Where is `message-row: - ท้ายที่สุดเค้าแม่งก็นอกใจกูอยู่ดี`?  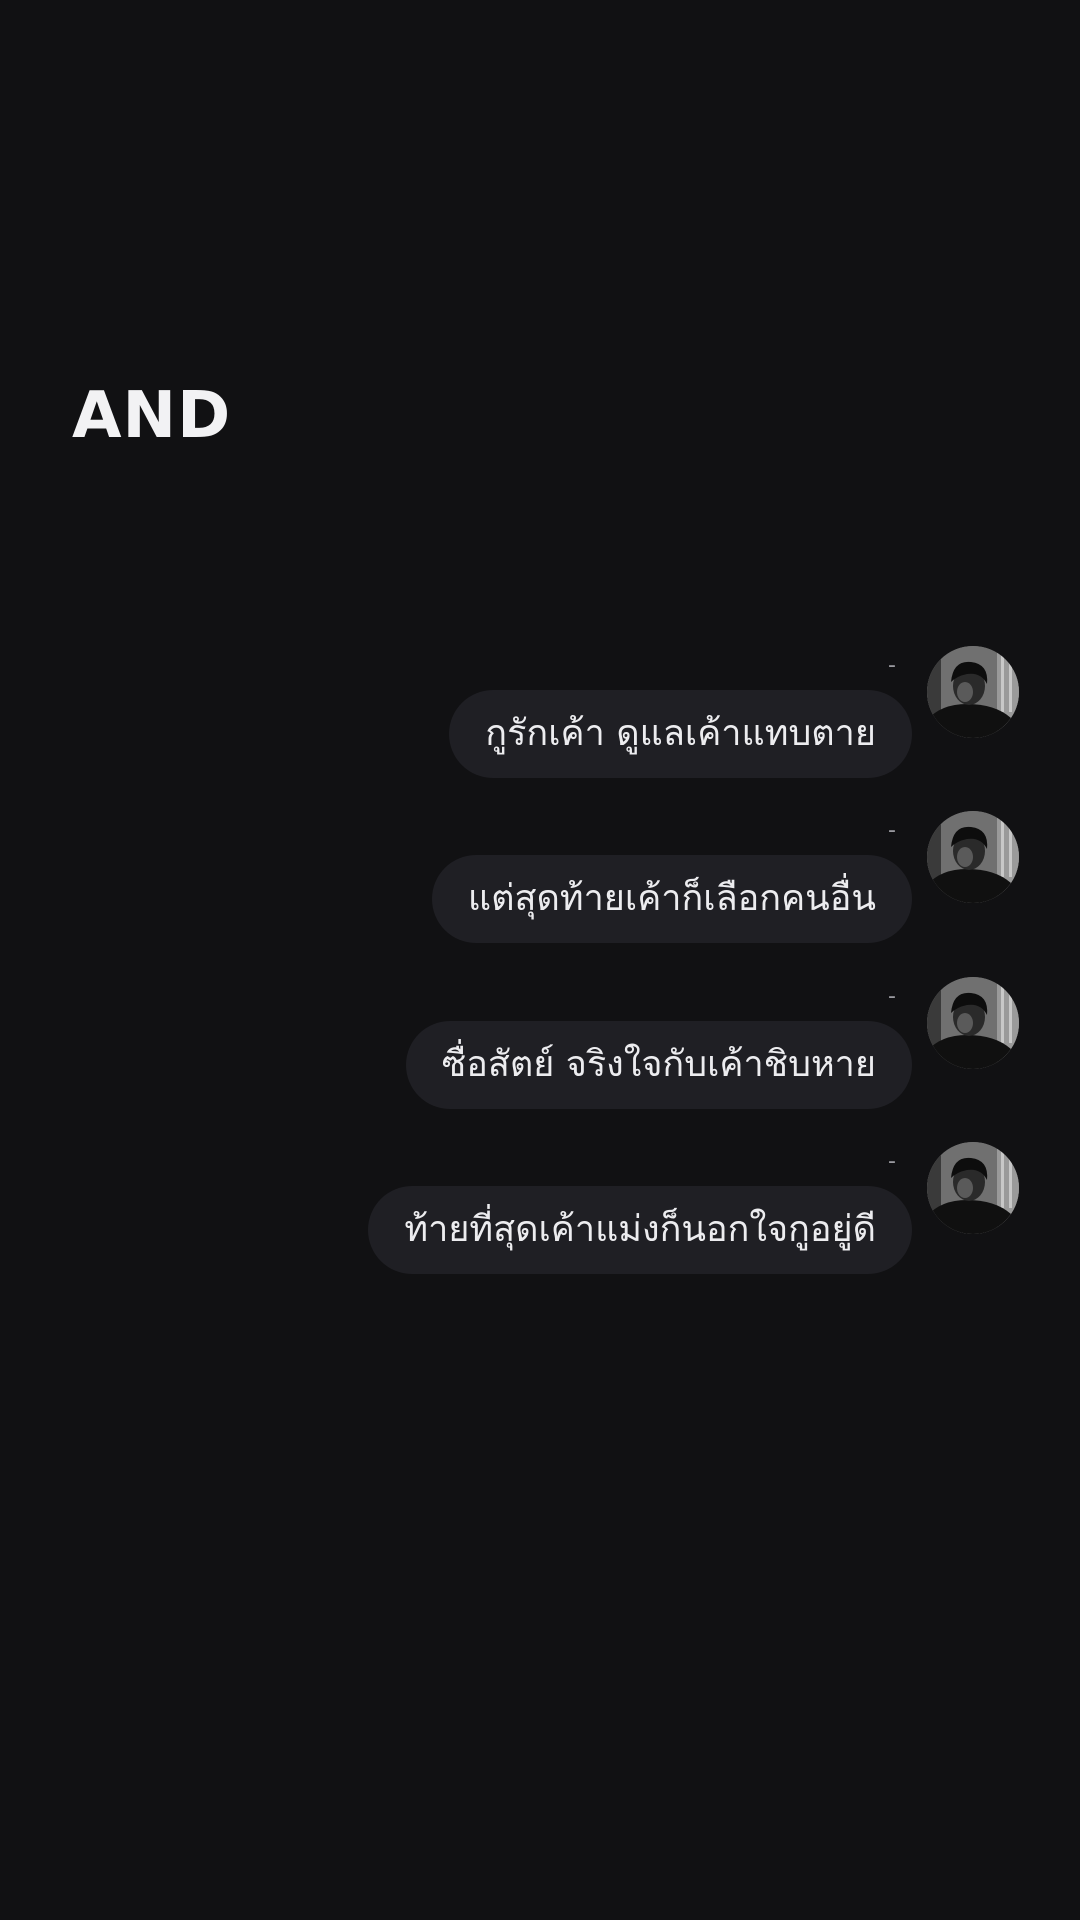 message-row: - ท้ายที่สุดเค้าแม่งก็นอกใจกูอยู่ดี is located at coordinates (540, 1208).